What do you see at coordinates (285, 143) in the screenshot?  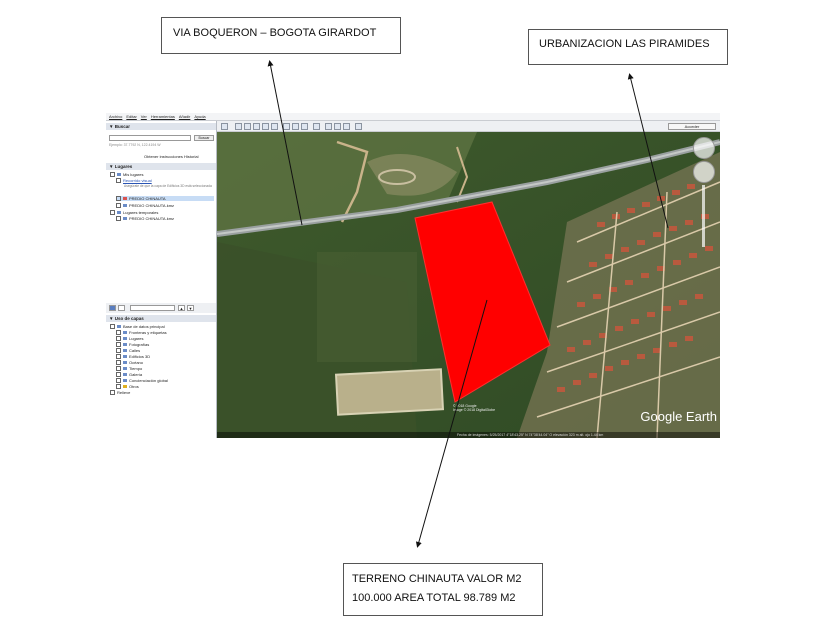 I see `arrow-via-boqueron` at bounding box center [285, 143].